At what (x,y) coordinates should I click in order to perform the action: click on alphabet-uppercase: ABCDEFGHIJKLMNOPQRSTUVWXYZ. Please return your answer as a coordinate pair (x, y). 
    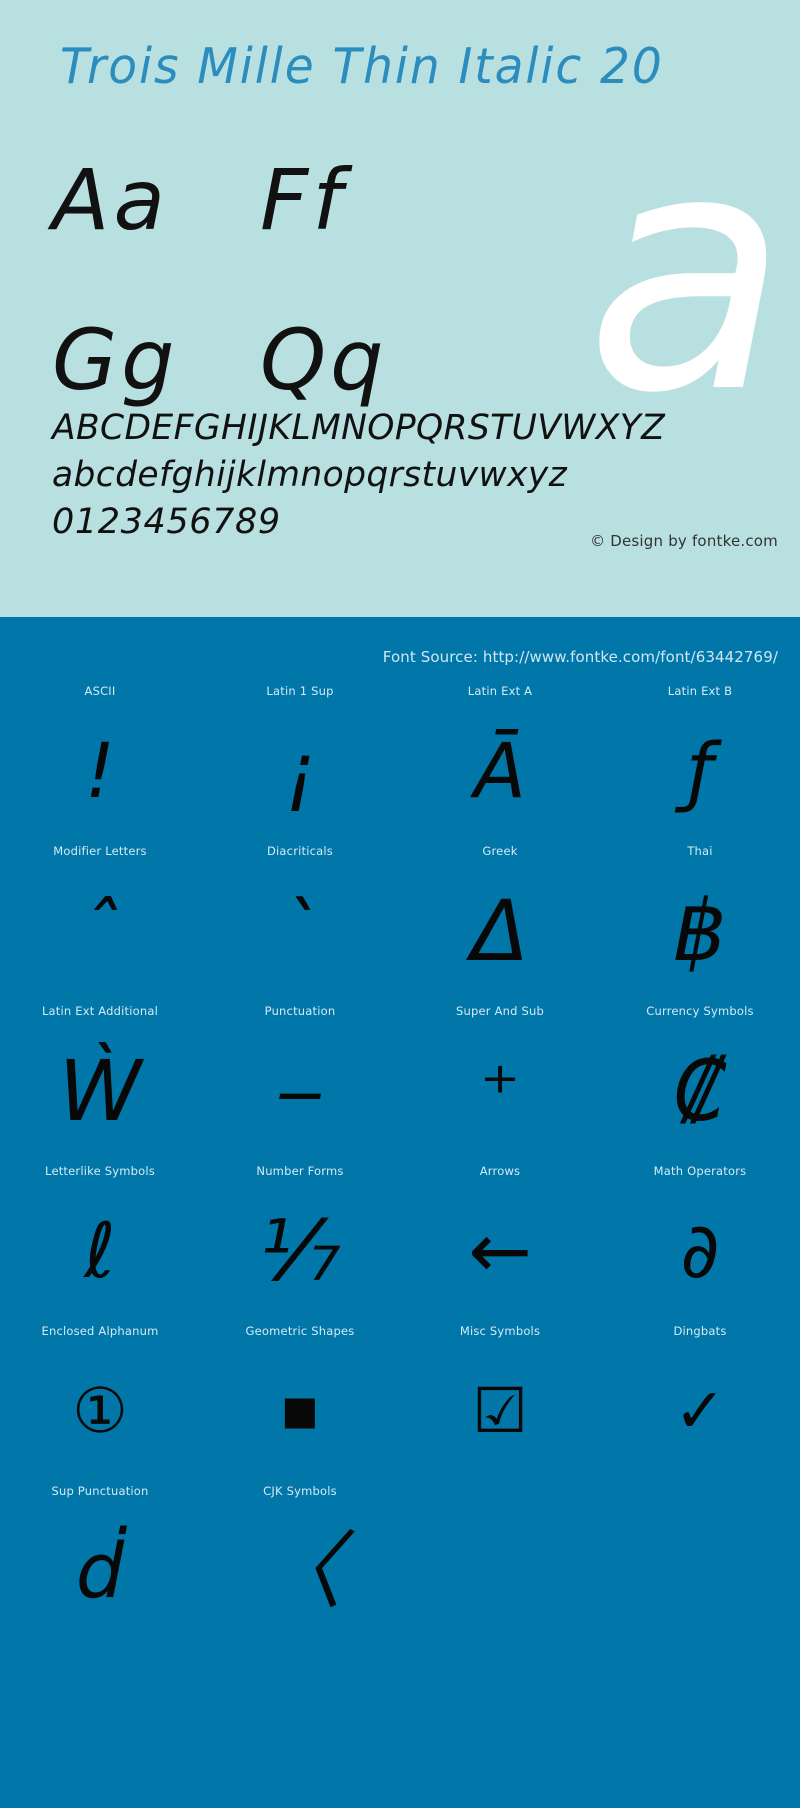
    Looking at the image, I should click on (359, 428).